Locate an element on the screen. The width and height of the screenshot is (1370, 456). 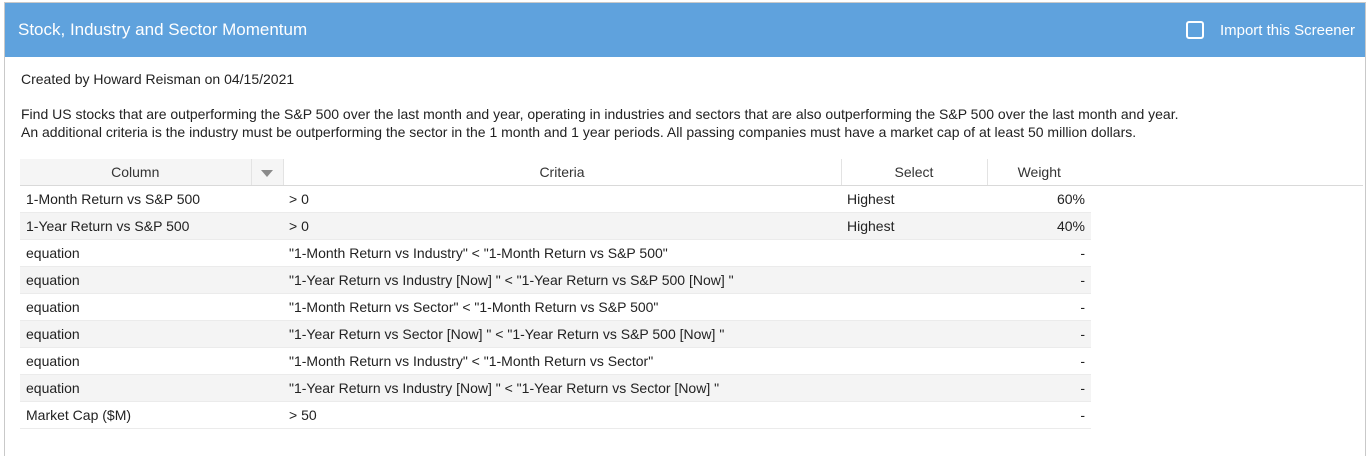
select-header: Select is located at coordinates (914, 172).